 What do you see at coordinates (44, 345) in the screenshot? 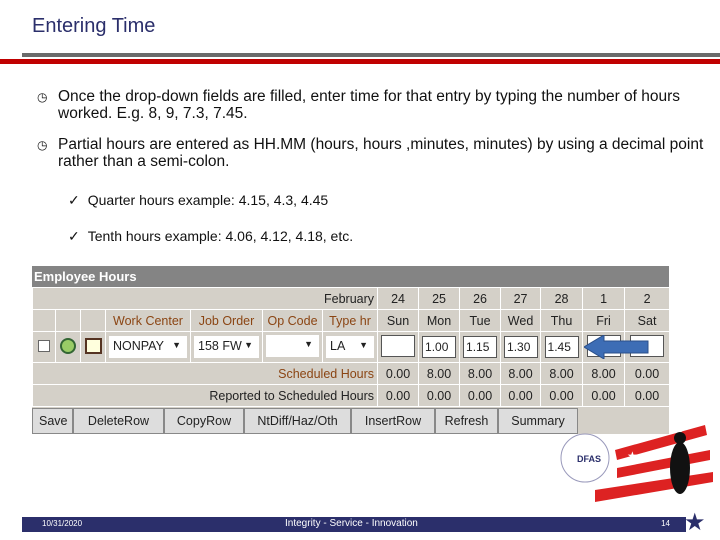
I see `row-checkbox` at bounding box center [44, 345].